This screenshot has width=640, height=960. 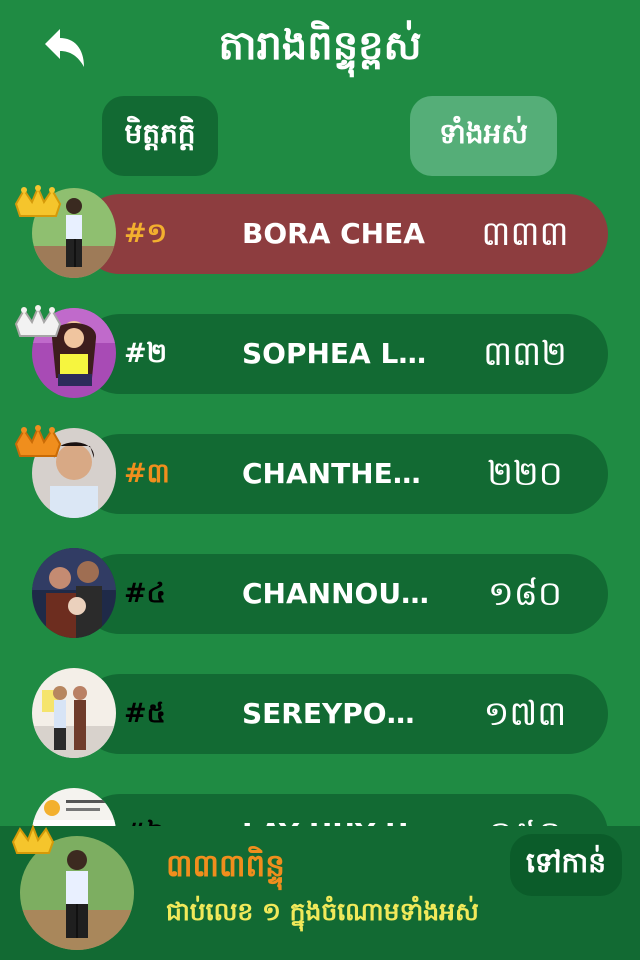 I want to click on rank-label: #១, so click(x=146, y=233).